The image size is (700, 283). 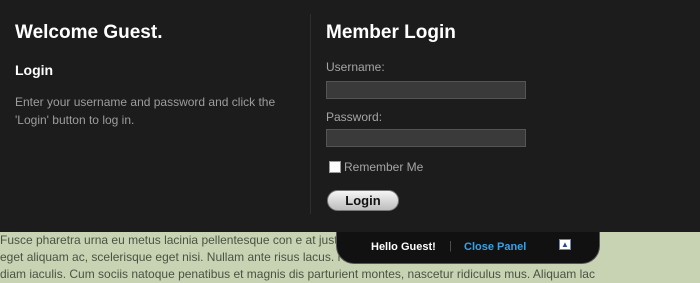 I want to click on chevron-up-icon: ▲, so click(x=565, y=244).